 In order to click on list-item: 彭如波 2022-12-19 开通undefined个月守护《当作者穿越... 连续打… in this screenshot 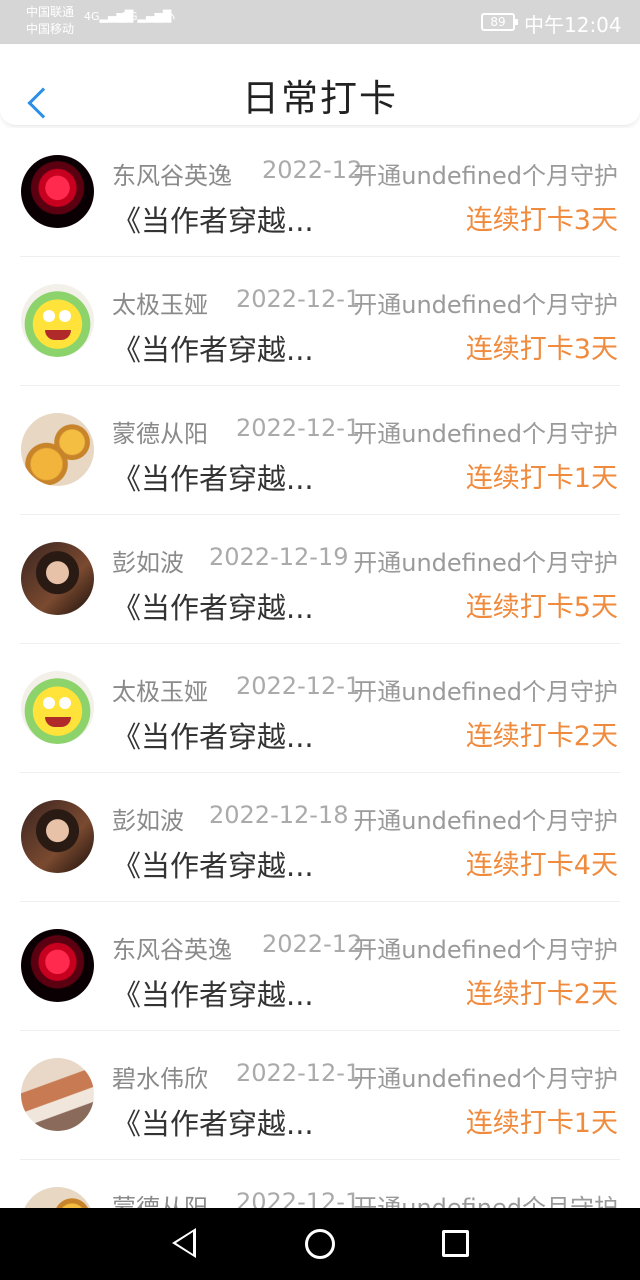, I will do `click(320, 579)`.